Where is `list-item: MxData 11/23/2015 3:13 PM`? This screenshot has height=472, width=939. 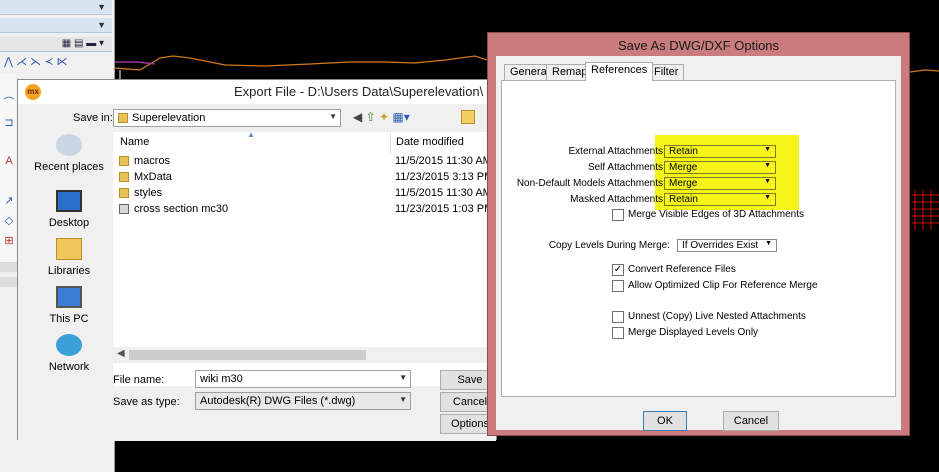
list-item: MxData 11/23/2015 3:13 PM is located at coordinates (305, 178).